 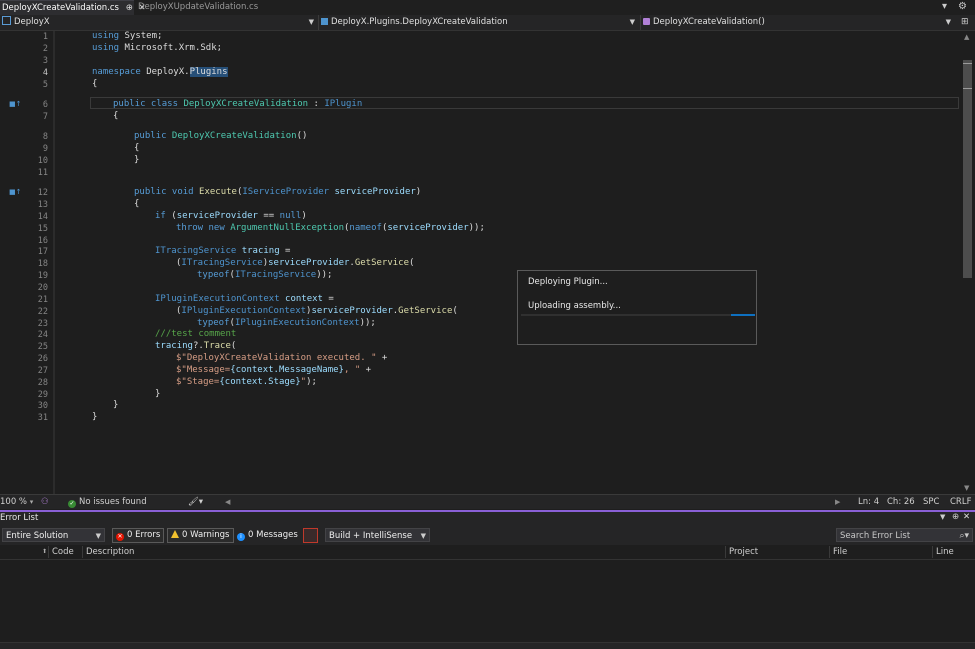 What do you see at coordinates (45, 73) in the screenshot?
I see `line-number: 4` at bounding box center [45, 73].